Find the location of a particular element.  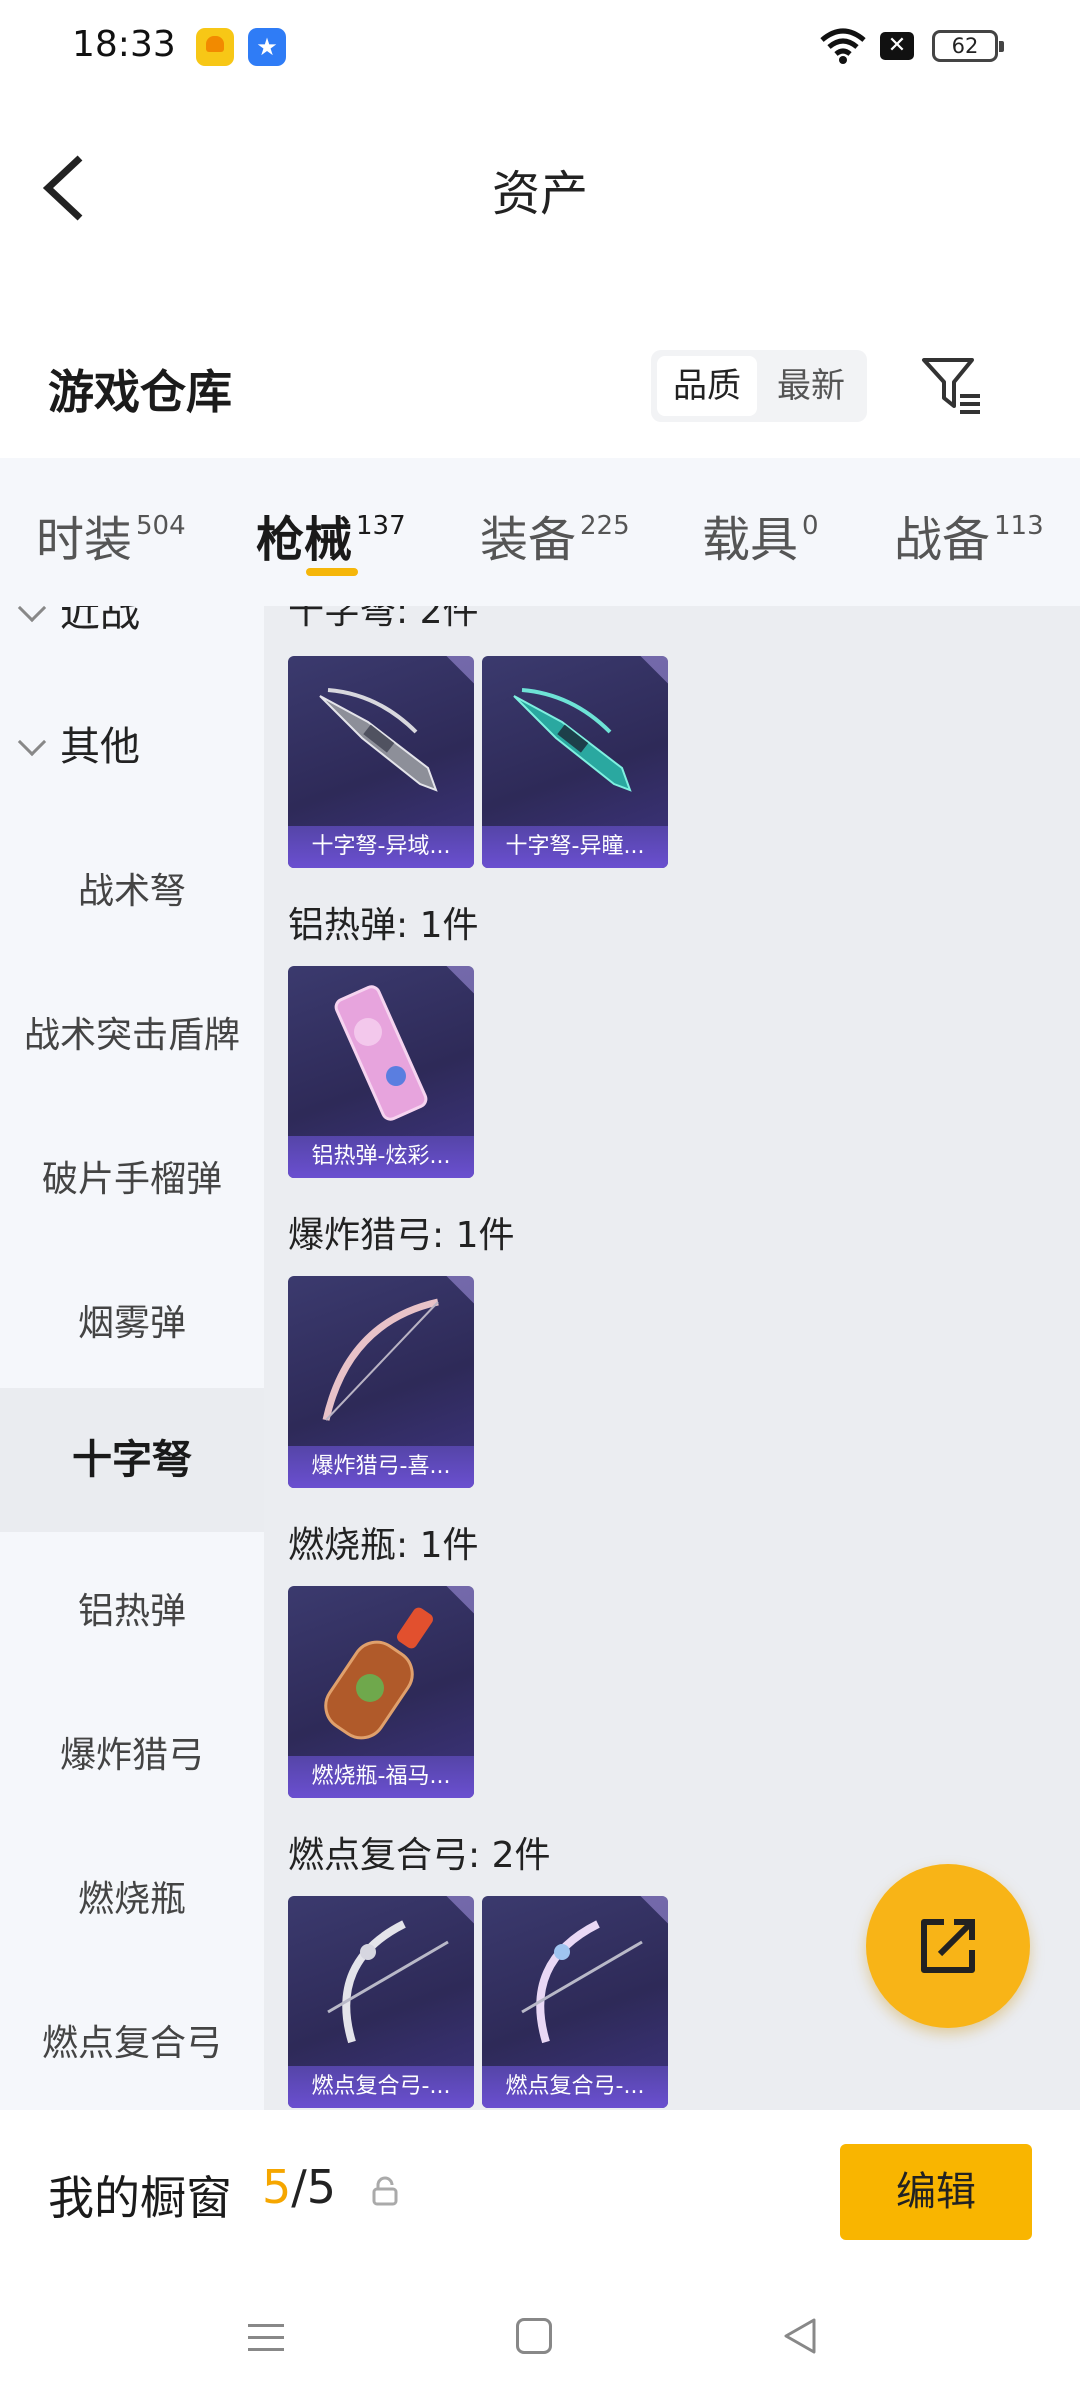

active-tab-indicator is located at coordinates (332, 572).